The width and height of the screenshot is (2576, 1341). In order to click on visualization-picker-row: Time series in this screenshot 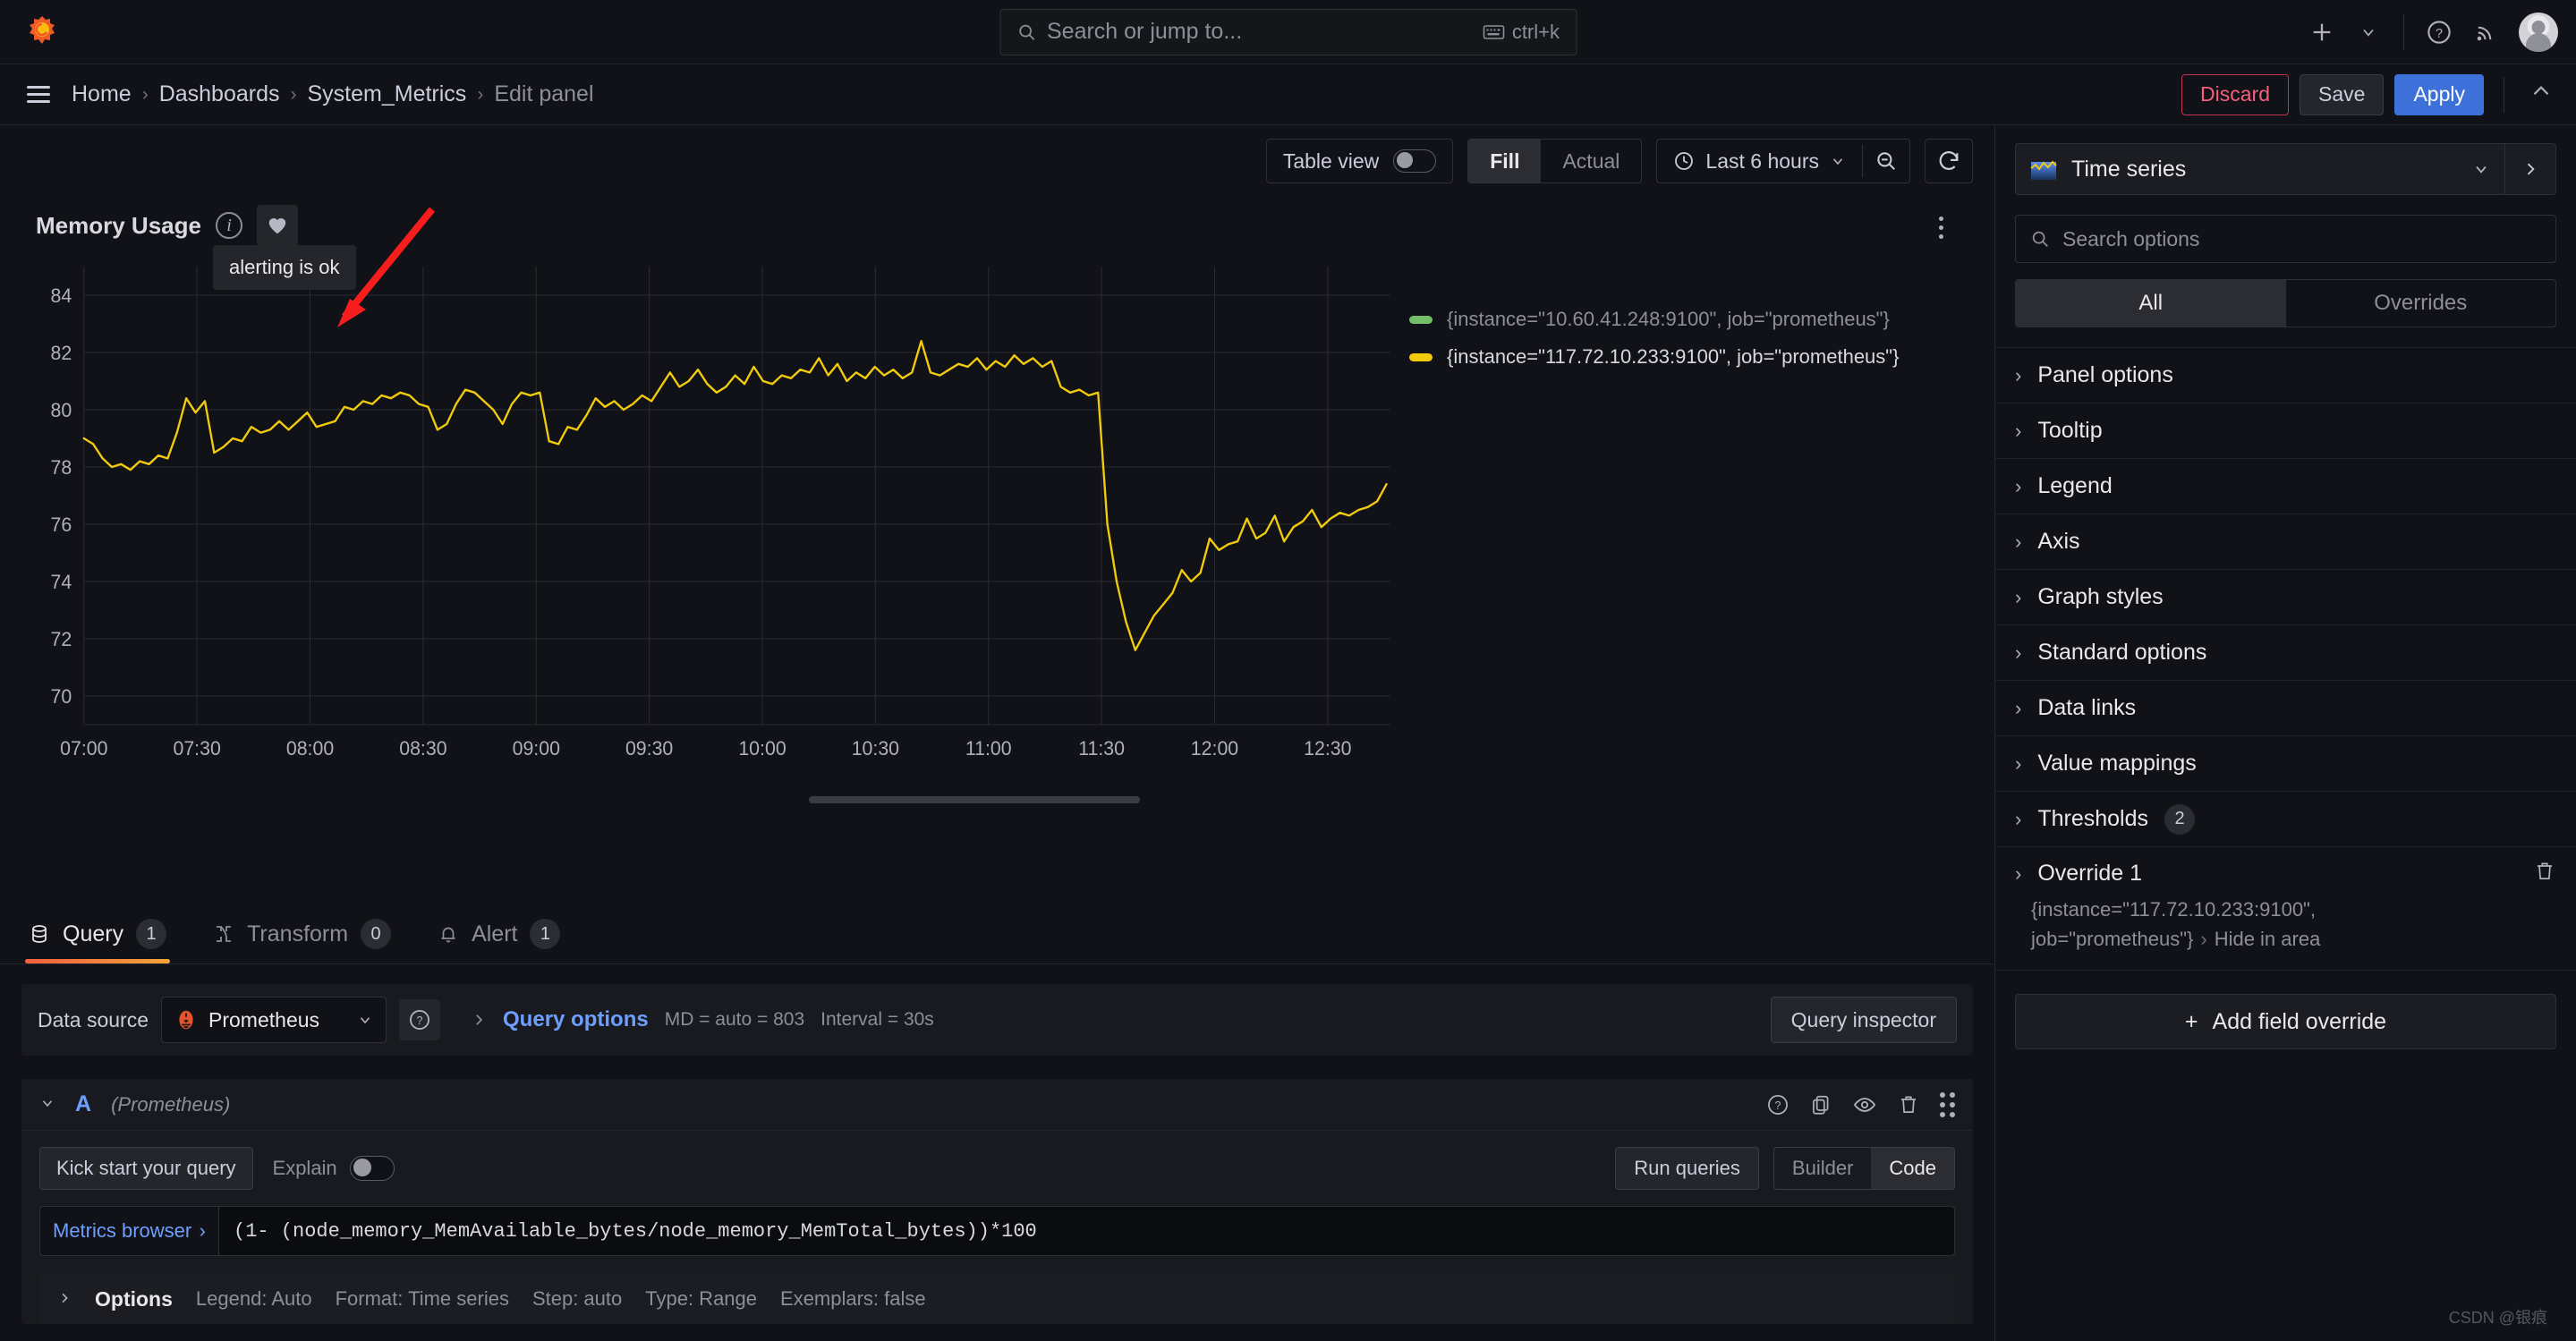, I will do `click(2285, 160)`.